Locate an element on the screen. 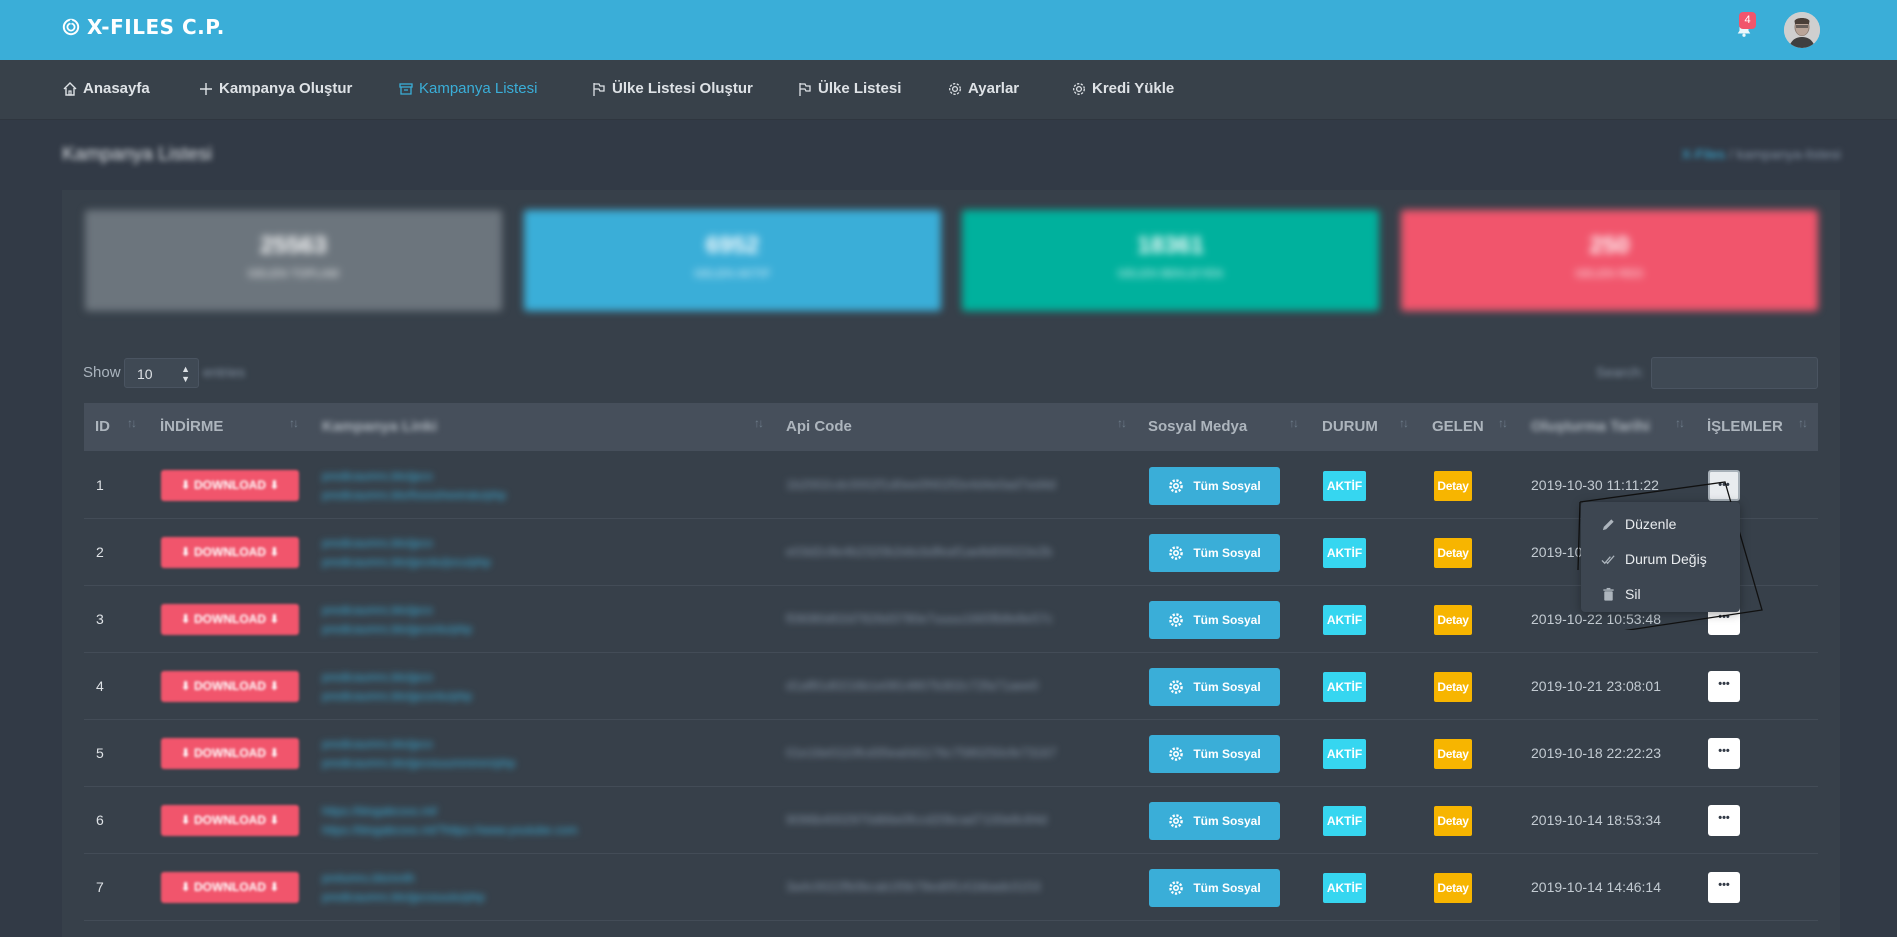 This screenshot has height=937, width=1897. stat-label: Gelen Toplam is located at coordinates (293, 274).